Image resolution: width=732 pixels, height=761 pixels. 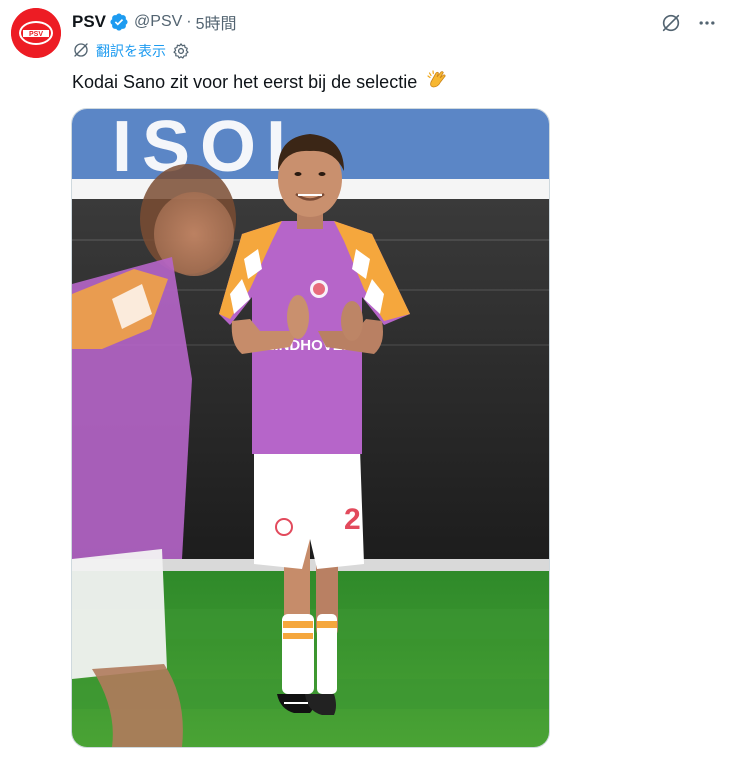 What do you see at coordinates (352, 321) in the screenshot?
I see `right-hand` at bounding box center [352, 321].